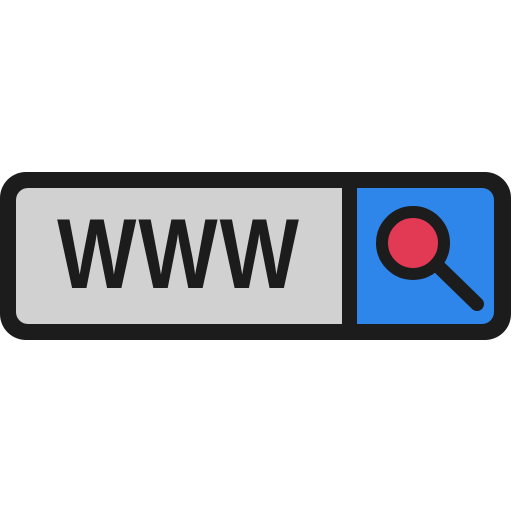 Image resolution: width=512 pixels, height=512 pixels. What do you see at coordinates (430, 258) in the screenshot?
I see `search-icon` at bounding box center [430, 258].